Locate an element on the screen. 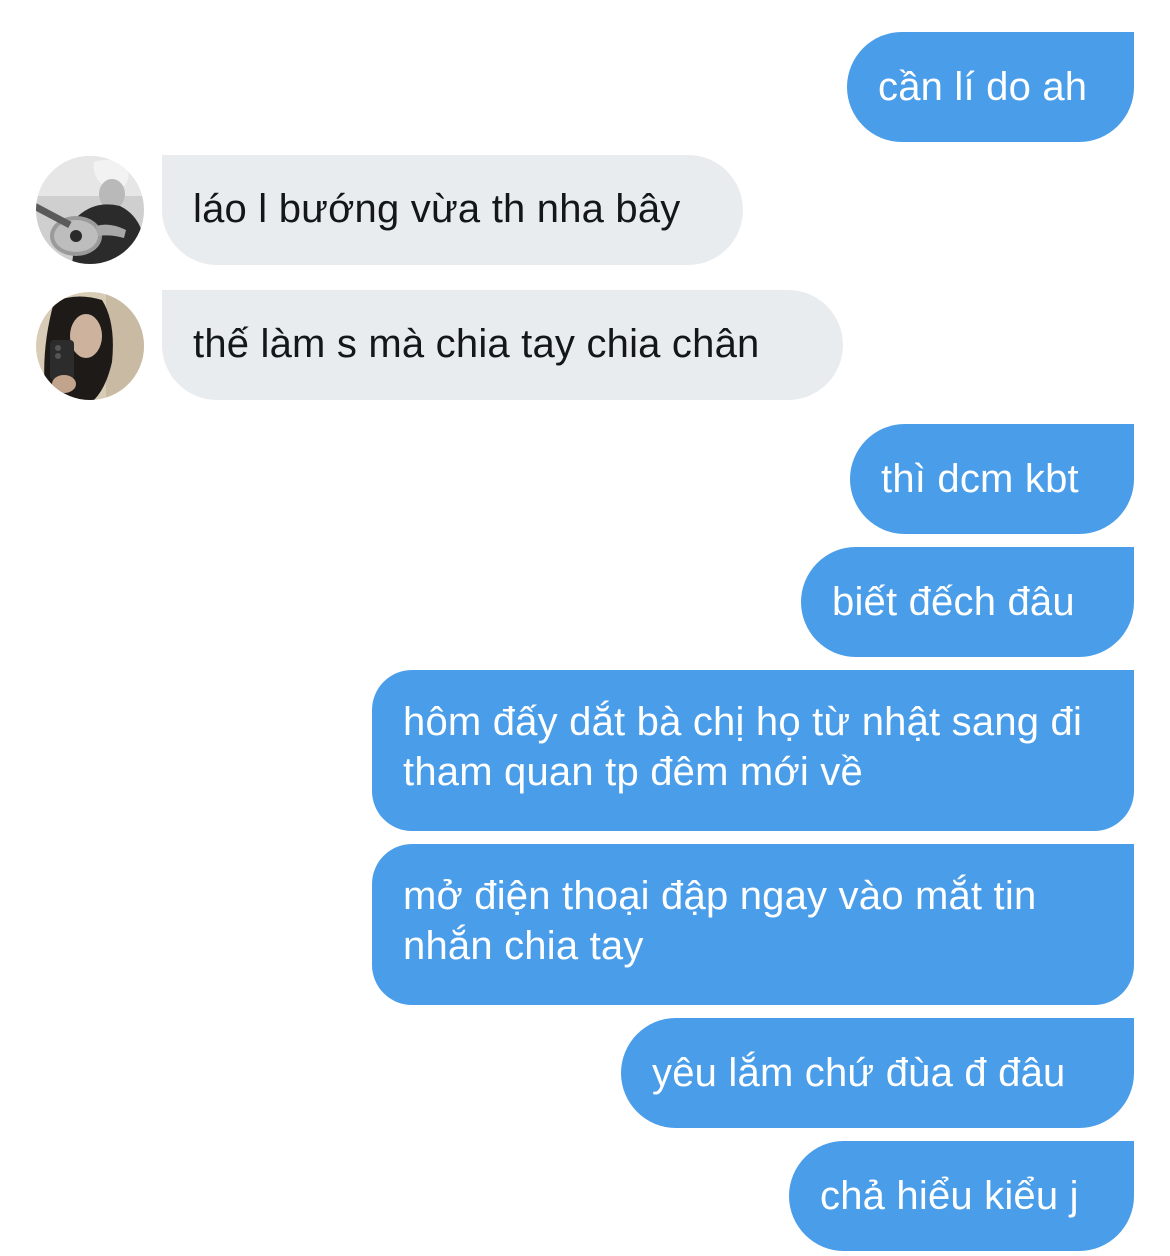 Image resolution: width=1170 pixels, height=1256 pixels. outgoing-message-bubble: biết đếch đâu is located at coordinates (967, 602).